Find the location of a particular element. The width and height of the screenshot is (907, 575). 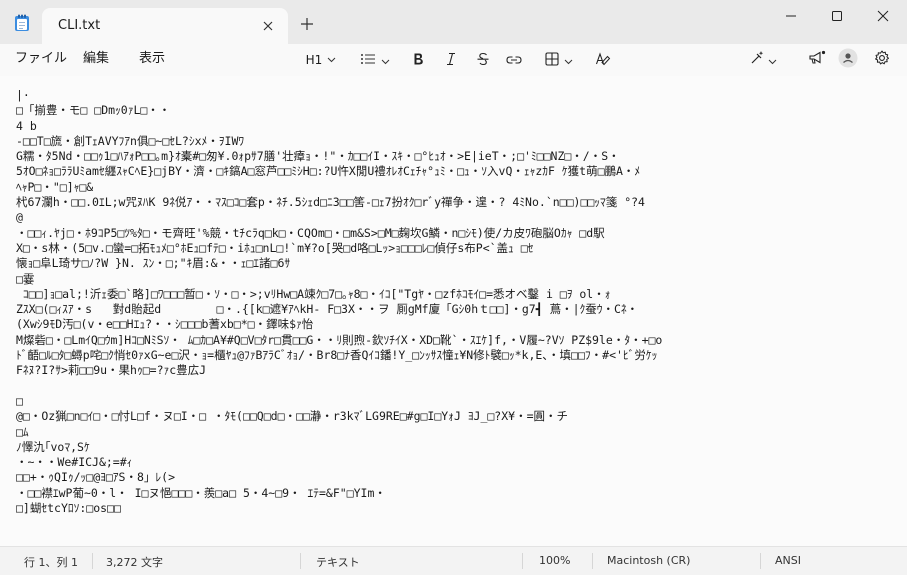

account-button is located at coordinates (848, 60).